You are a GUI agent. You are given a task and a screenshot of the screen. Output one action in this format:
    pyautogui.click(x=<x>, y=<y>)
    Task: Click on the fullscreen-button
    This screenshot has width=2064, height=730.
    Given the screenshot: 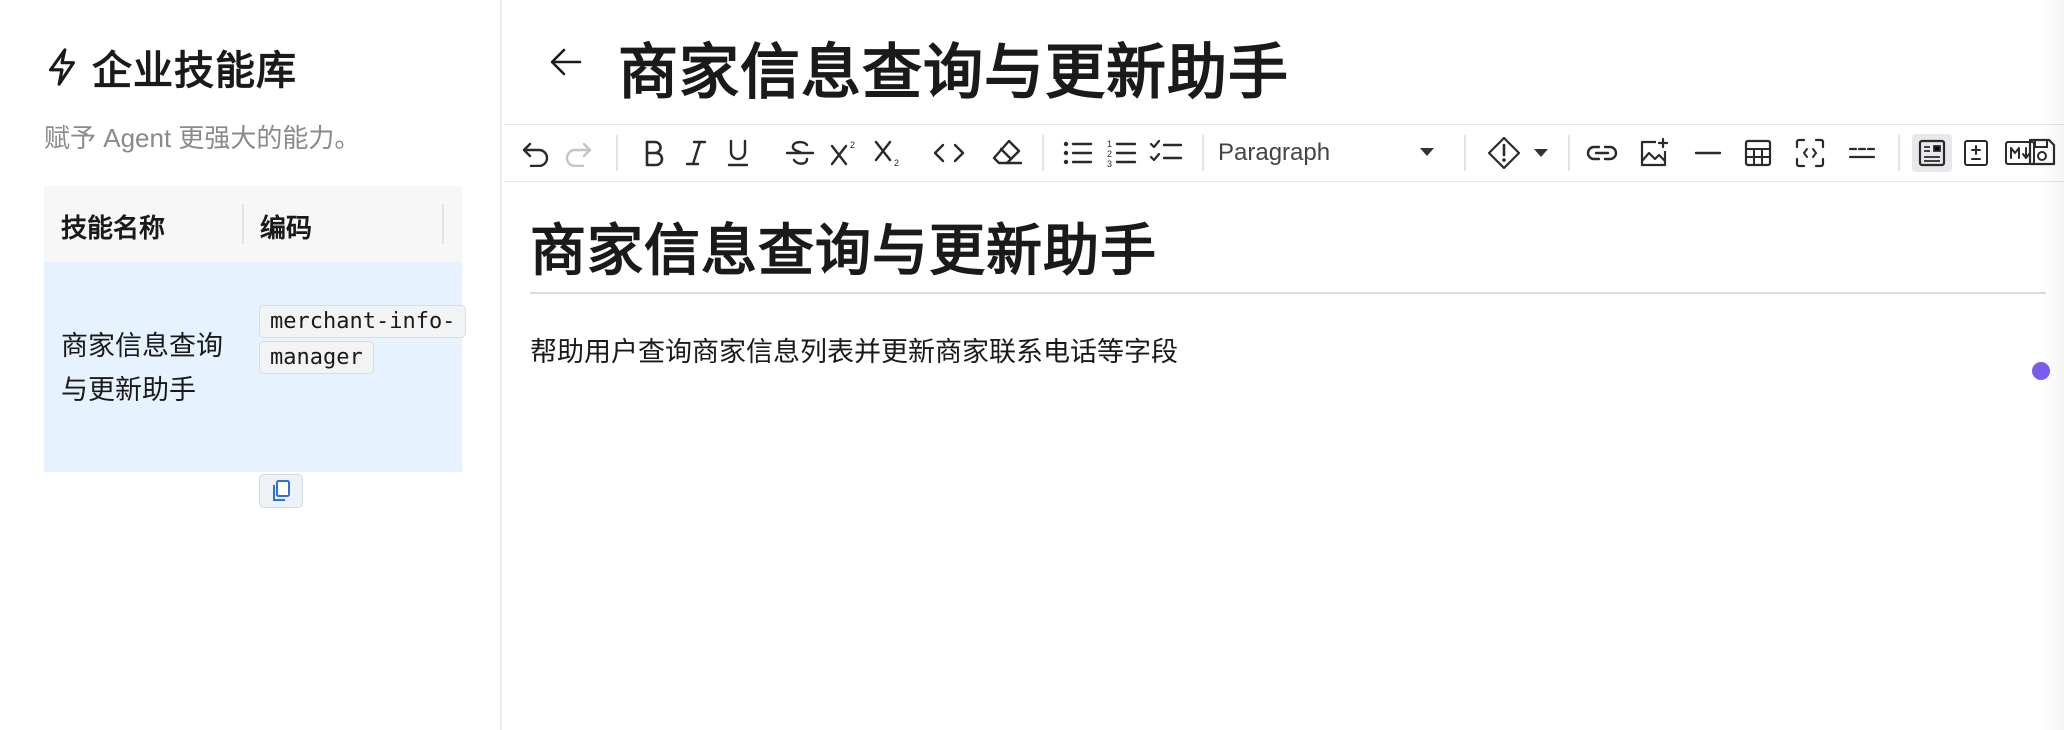 What is the action you would take?
    pyautogui.click(x=1810, y=153)
    